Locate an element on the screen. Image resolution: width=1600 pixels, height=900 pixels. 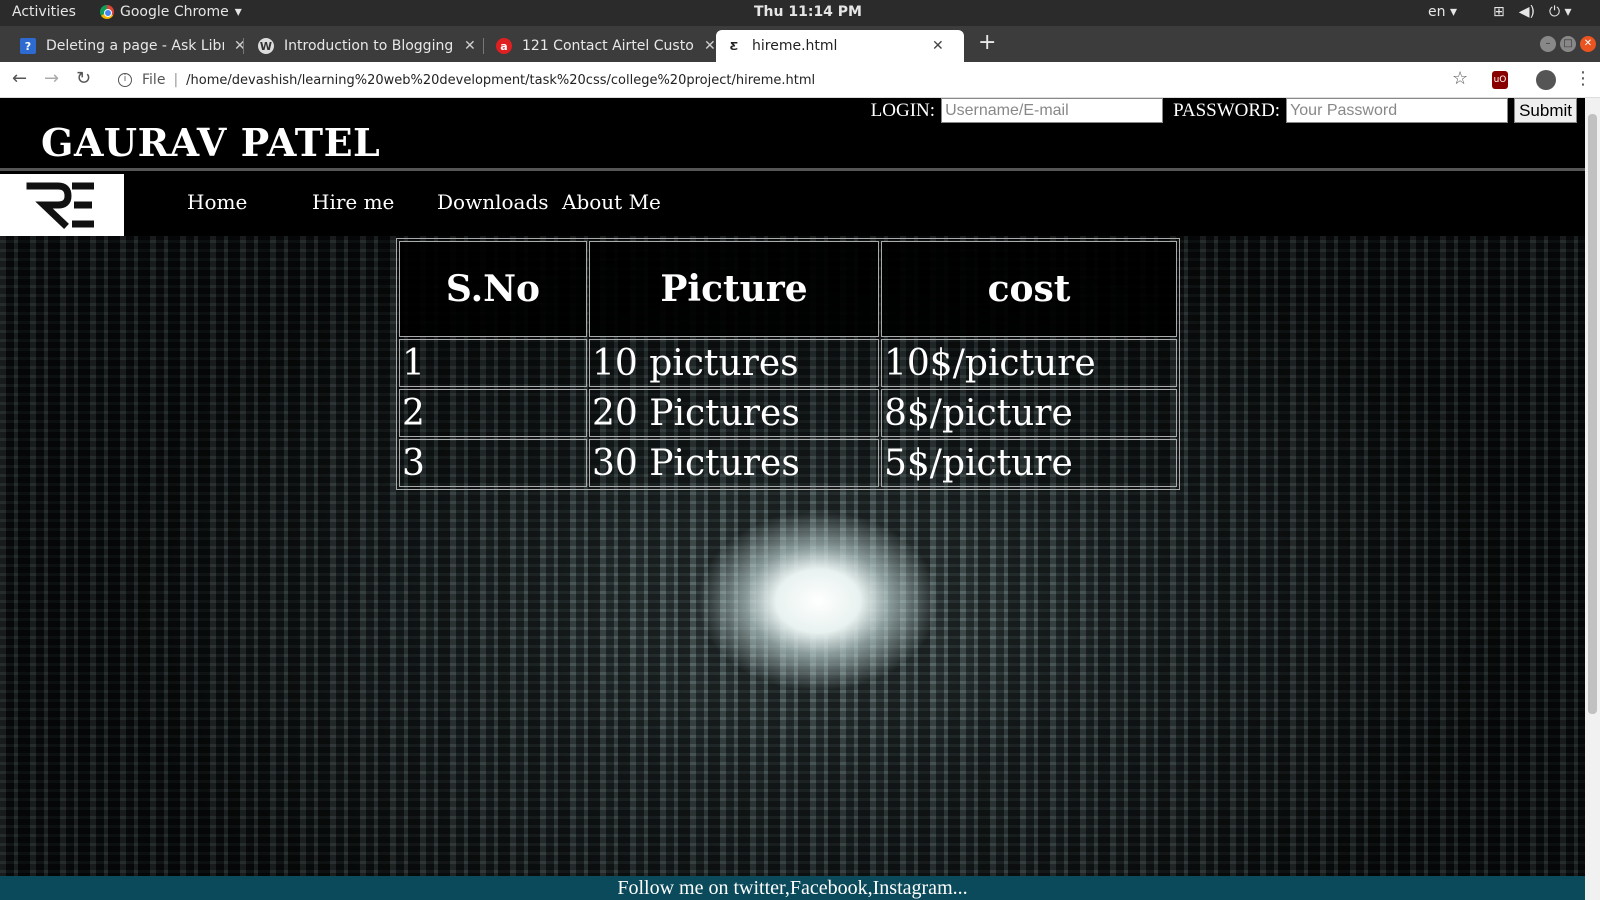
tab-hireme: Ƹ hireme.html ✕ is located at coordinates (840, 46).